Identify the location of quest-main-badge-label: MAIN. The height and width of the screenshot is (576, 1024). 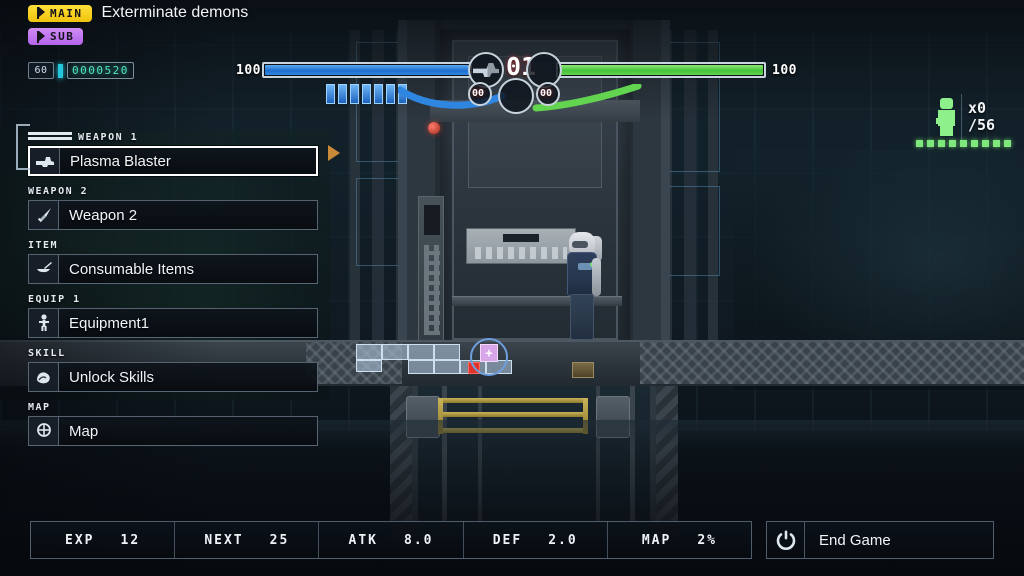
(66, 13).